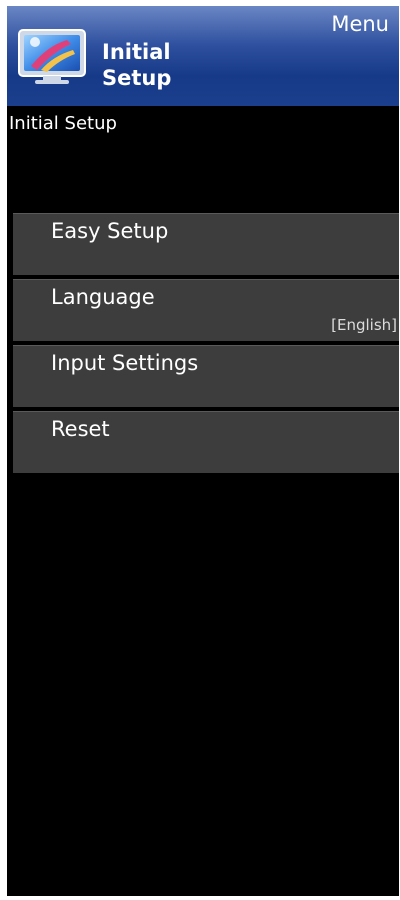 Image resolution: width=400 pixels, height=900 pixels. I want to click on breadcrumb: Initial Setup, so click(63, 123).